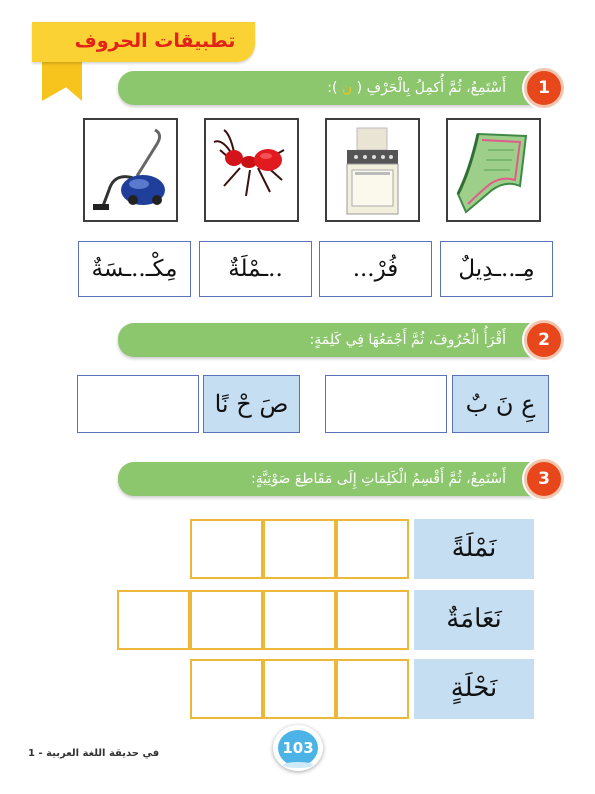 Image resolution: width=595 pixels, height=794 pixels. What do you see at coordinates (155, 41) in the screenshot?
I see `page-title: تطبيقات الحروف` at bounding box center [155, 41].